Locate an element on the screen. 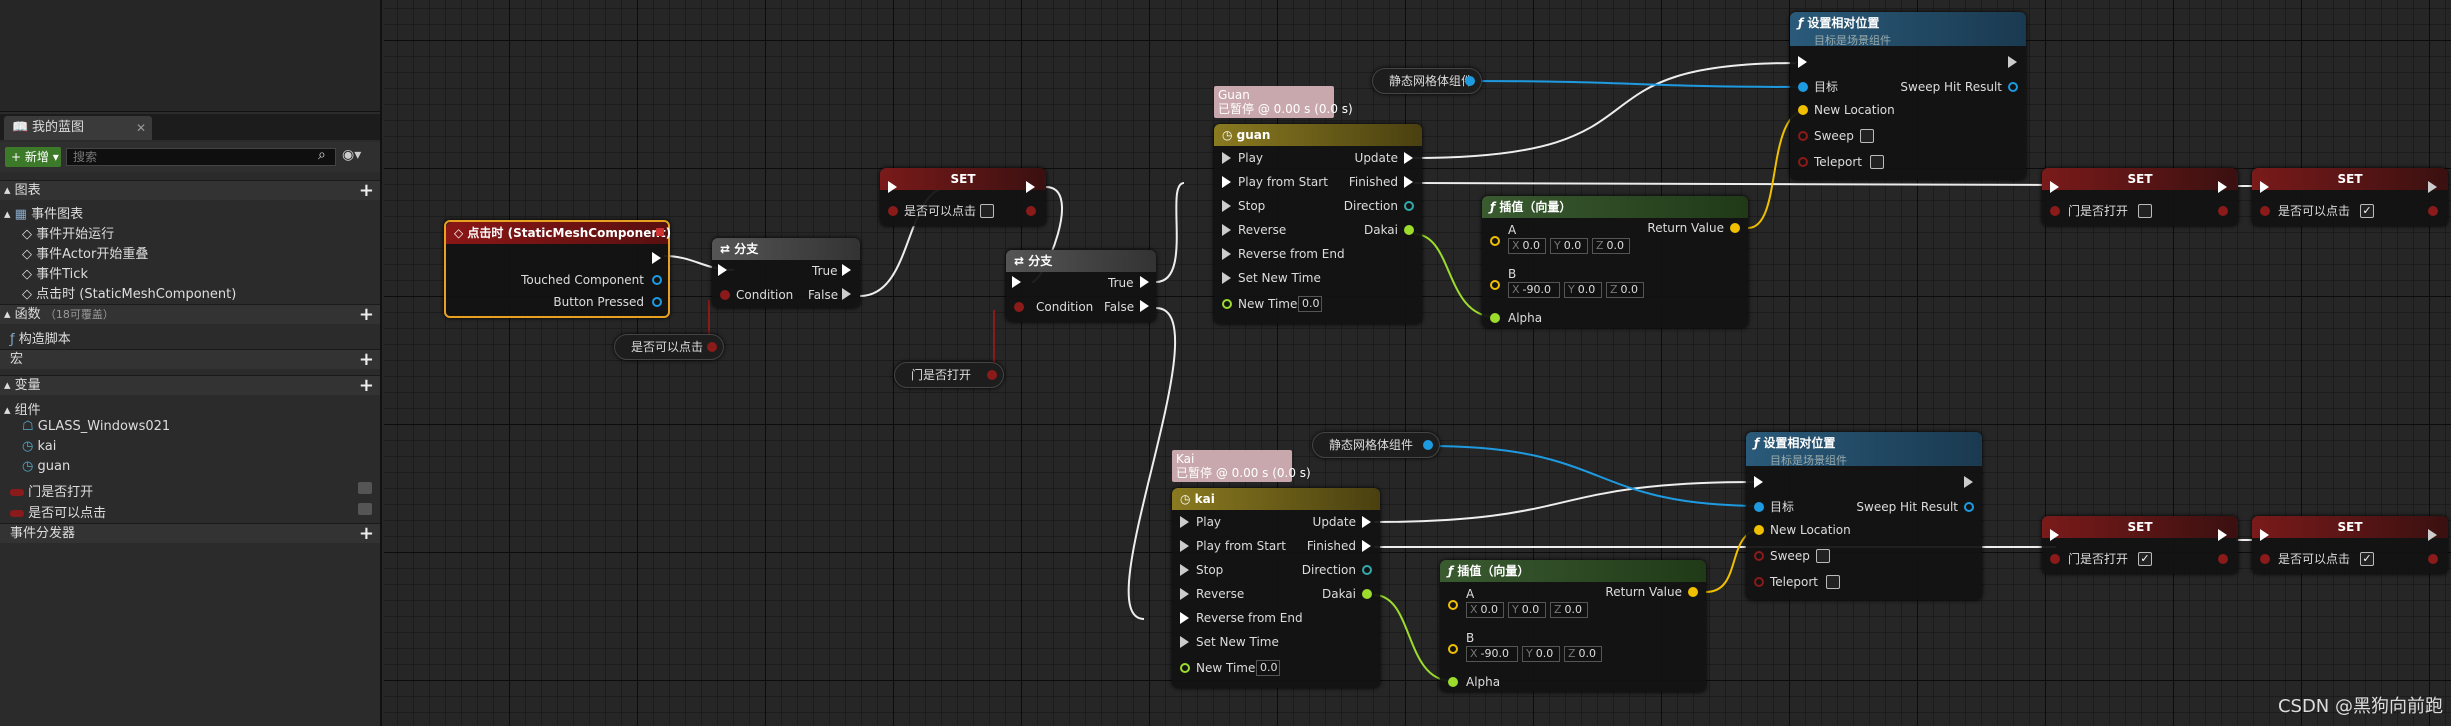 The height and width of the screenshot is (726, 2451). section-graphs: ▴ 图表 + is located at coordinates (190, 190).